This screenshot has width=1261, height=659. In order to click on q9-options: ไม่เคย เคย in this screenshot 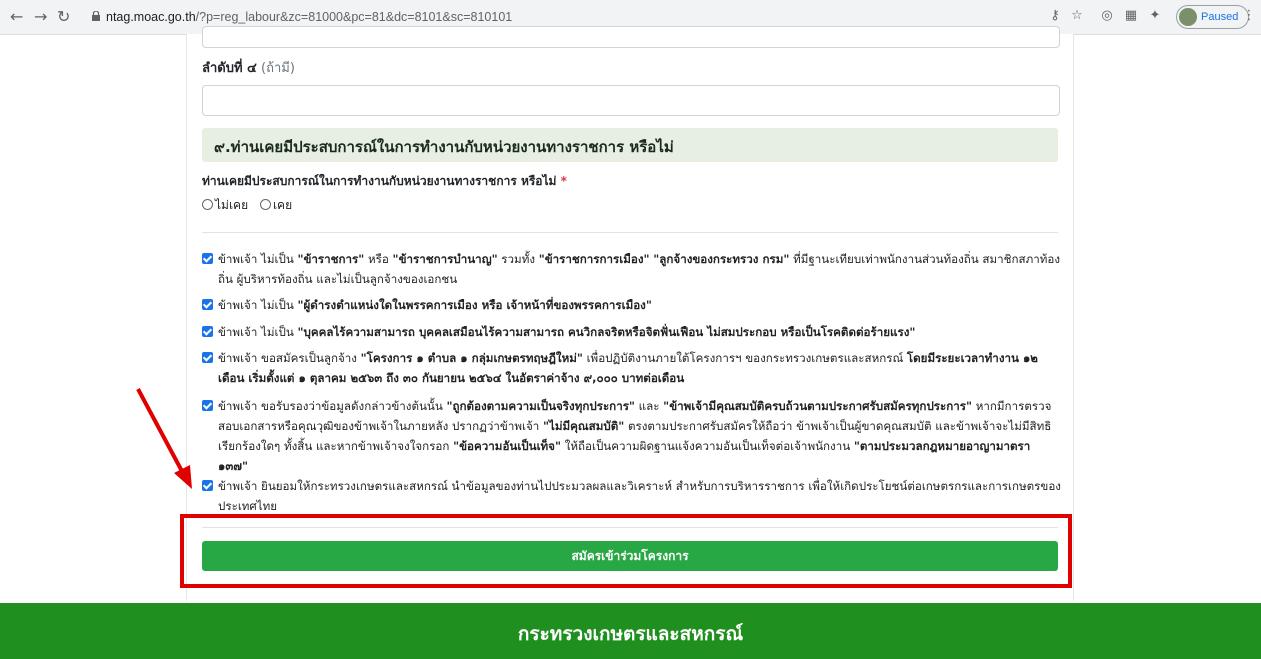, I will do `click(251, 205)`.